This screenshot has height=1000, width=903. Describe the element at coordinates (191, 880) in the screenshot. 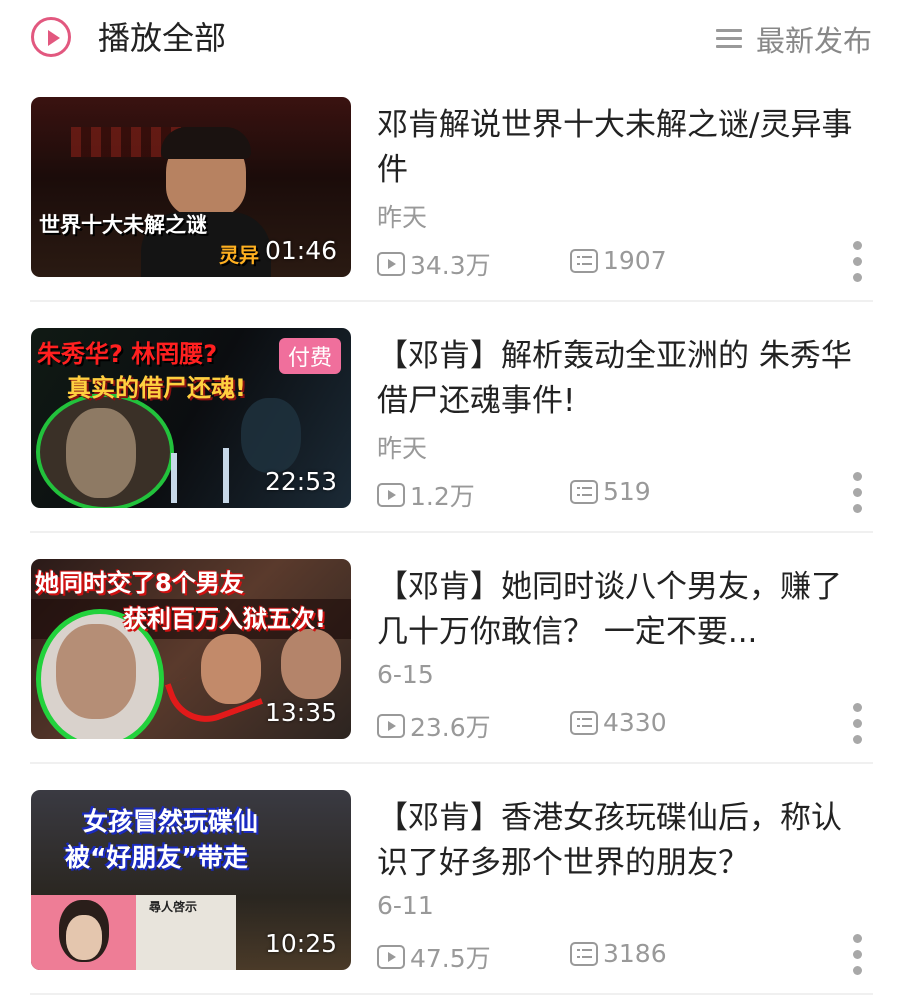

I see `video-thumbnail: 女孩冒然玩碟仙 被“好朋友”带走 尋人啓示 10:25` at that location.